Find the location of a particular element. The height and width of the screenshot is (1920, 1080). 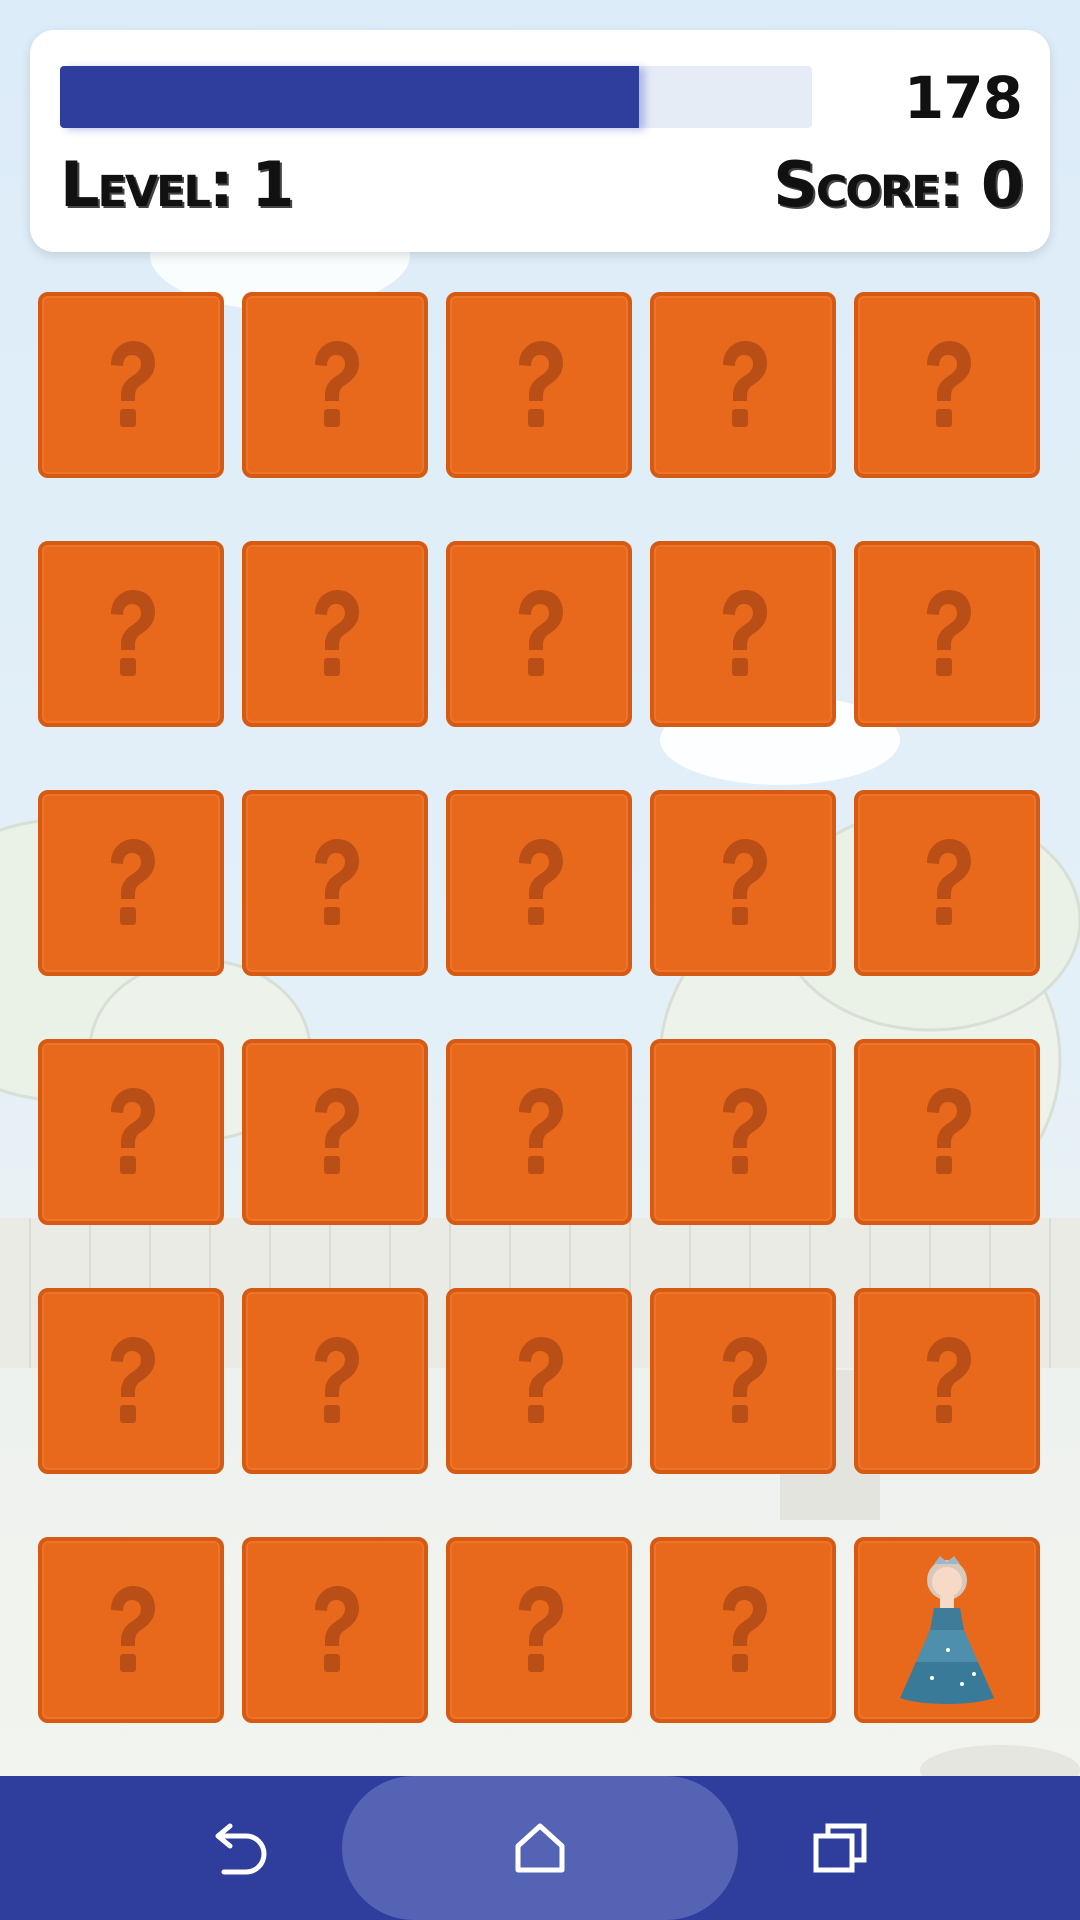

back-button is located at coordinates (240, 1848).